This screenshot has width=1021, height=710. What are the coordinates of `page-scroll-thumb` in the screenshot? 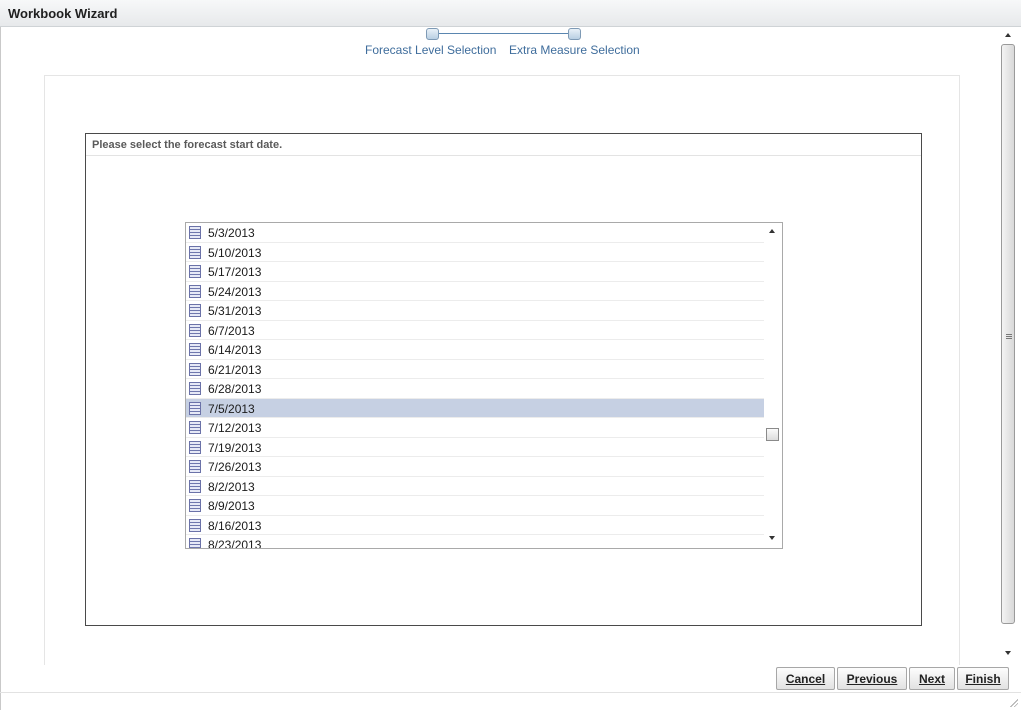 It's located at (1008, 334).